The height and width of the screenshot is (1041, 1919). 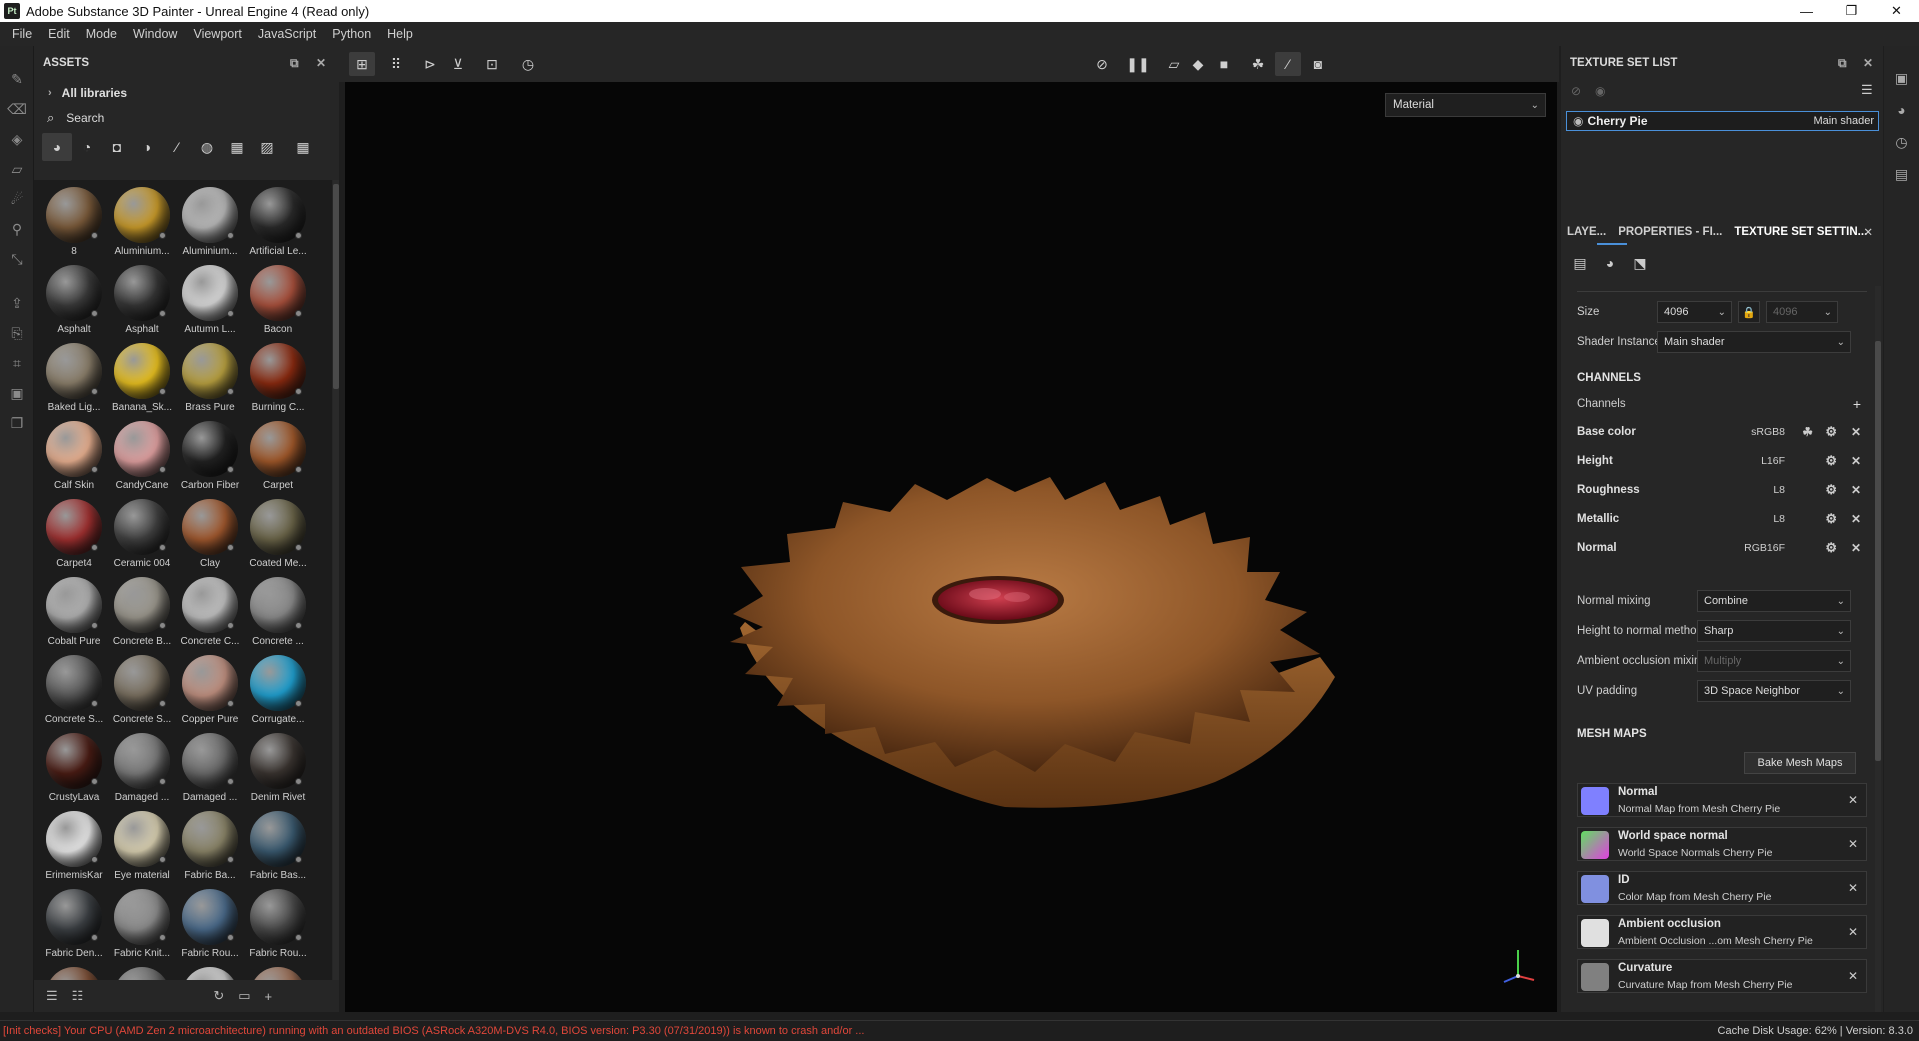 I want to click on add-asset-icon: +, so click(x=269, y=996).